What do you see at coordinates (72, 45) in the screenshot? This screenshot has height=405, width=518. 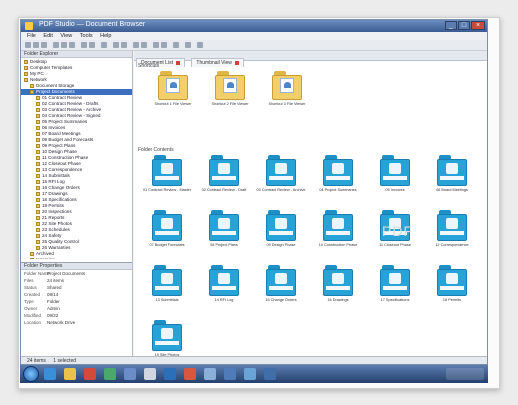 I see `paste-icon` at bounding box center [72, 45].